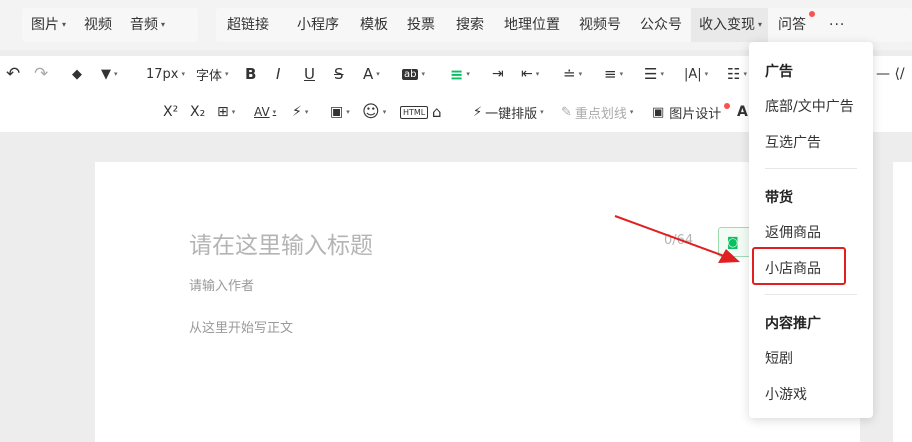  I want to click on bg-color-button: ab ▾, so click(413, 74).